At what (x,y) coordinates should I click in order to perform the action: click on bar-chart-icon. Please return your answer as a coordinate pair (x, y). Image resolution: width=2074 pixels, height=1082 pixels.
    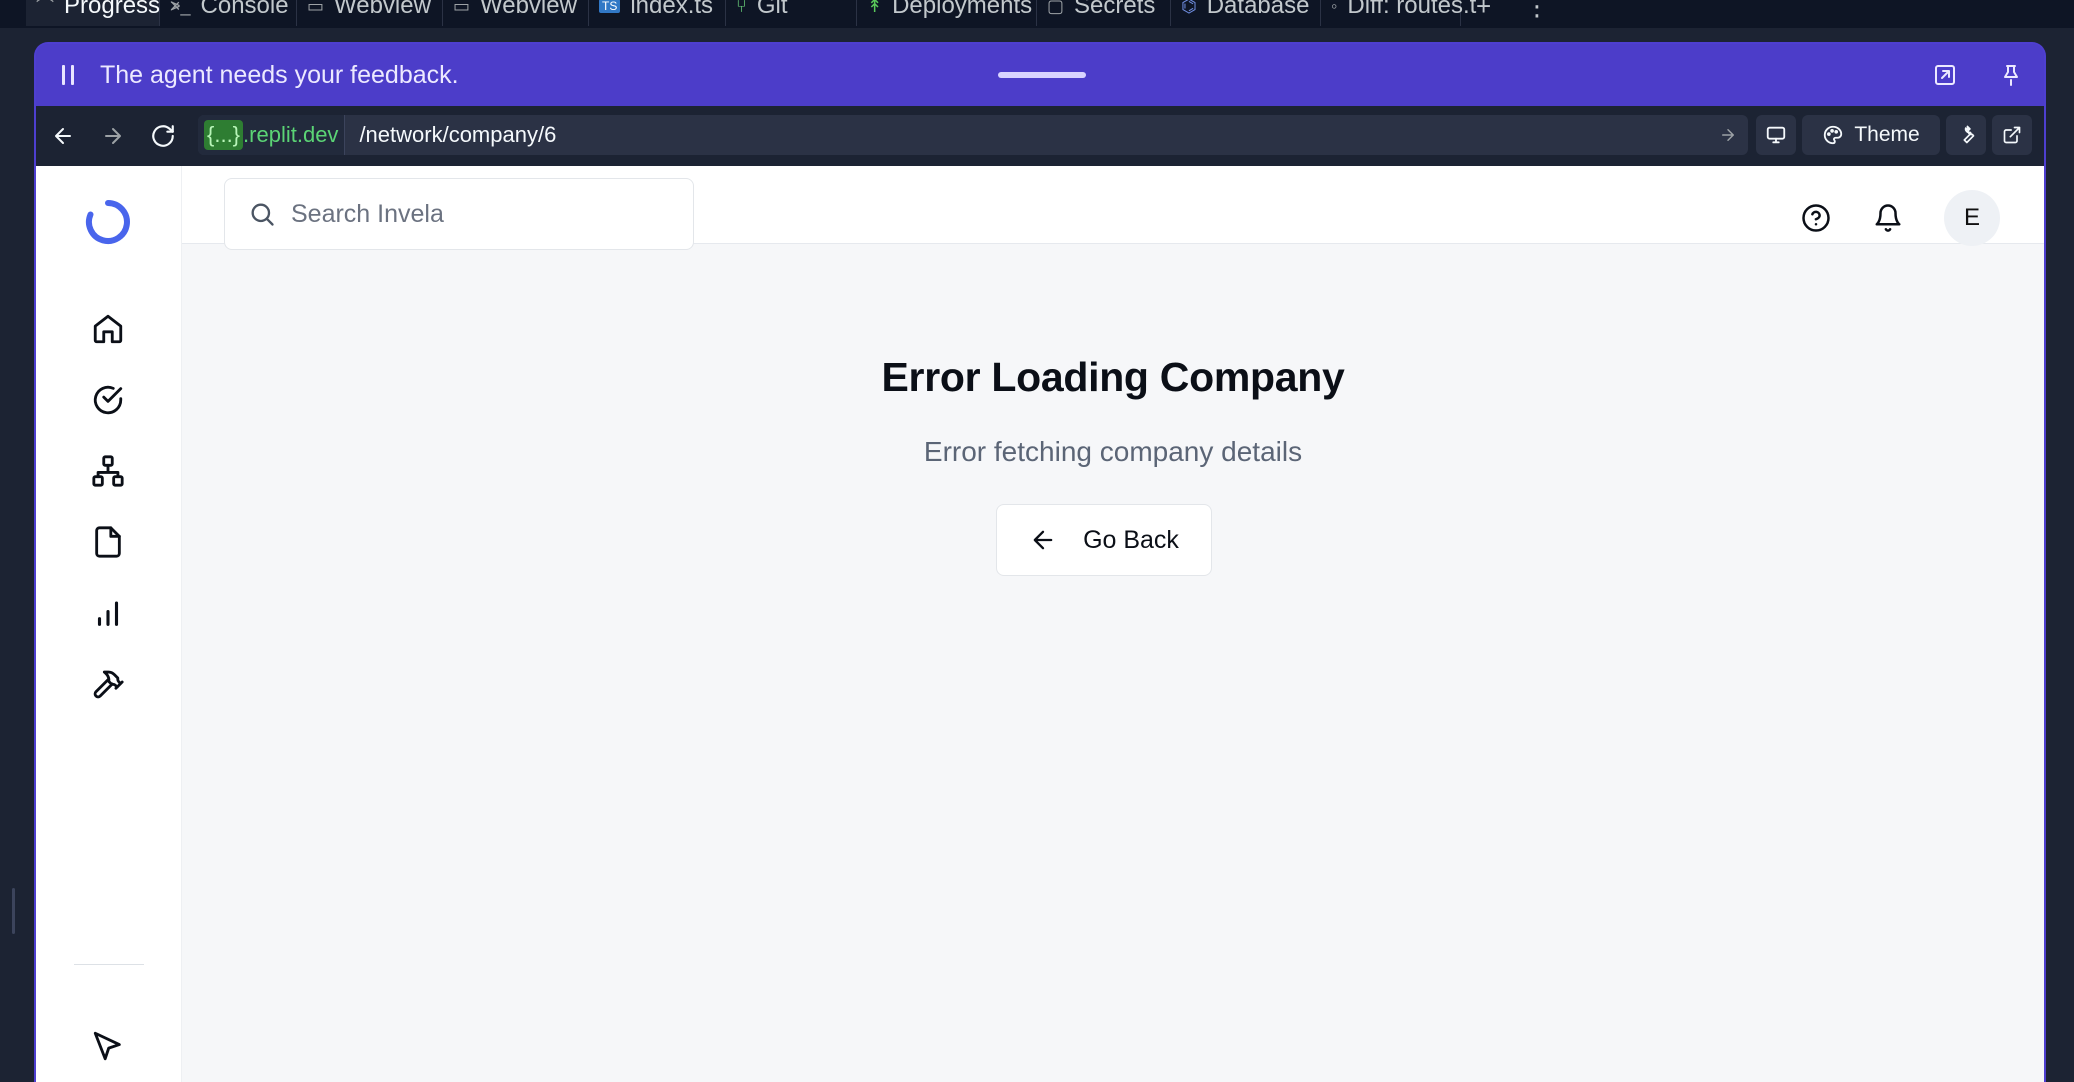
    Looking at the image, I should click on (108, 613).